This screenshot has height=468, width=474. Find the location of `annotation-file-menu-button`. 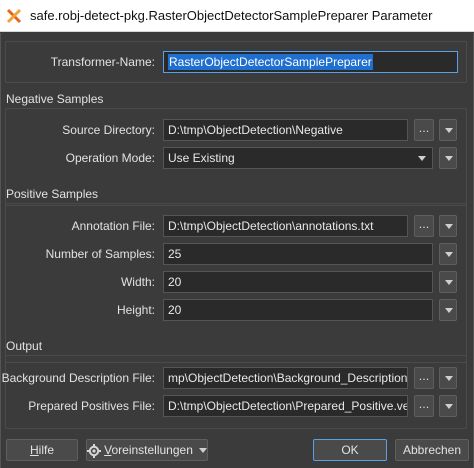

annotation-file-menu-button is located at coordinates (448, 226).